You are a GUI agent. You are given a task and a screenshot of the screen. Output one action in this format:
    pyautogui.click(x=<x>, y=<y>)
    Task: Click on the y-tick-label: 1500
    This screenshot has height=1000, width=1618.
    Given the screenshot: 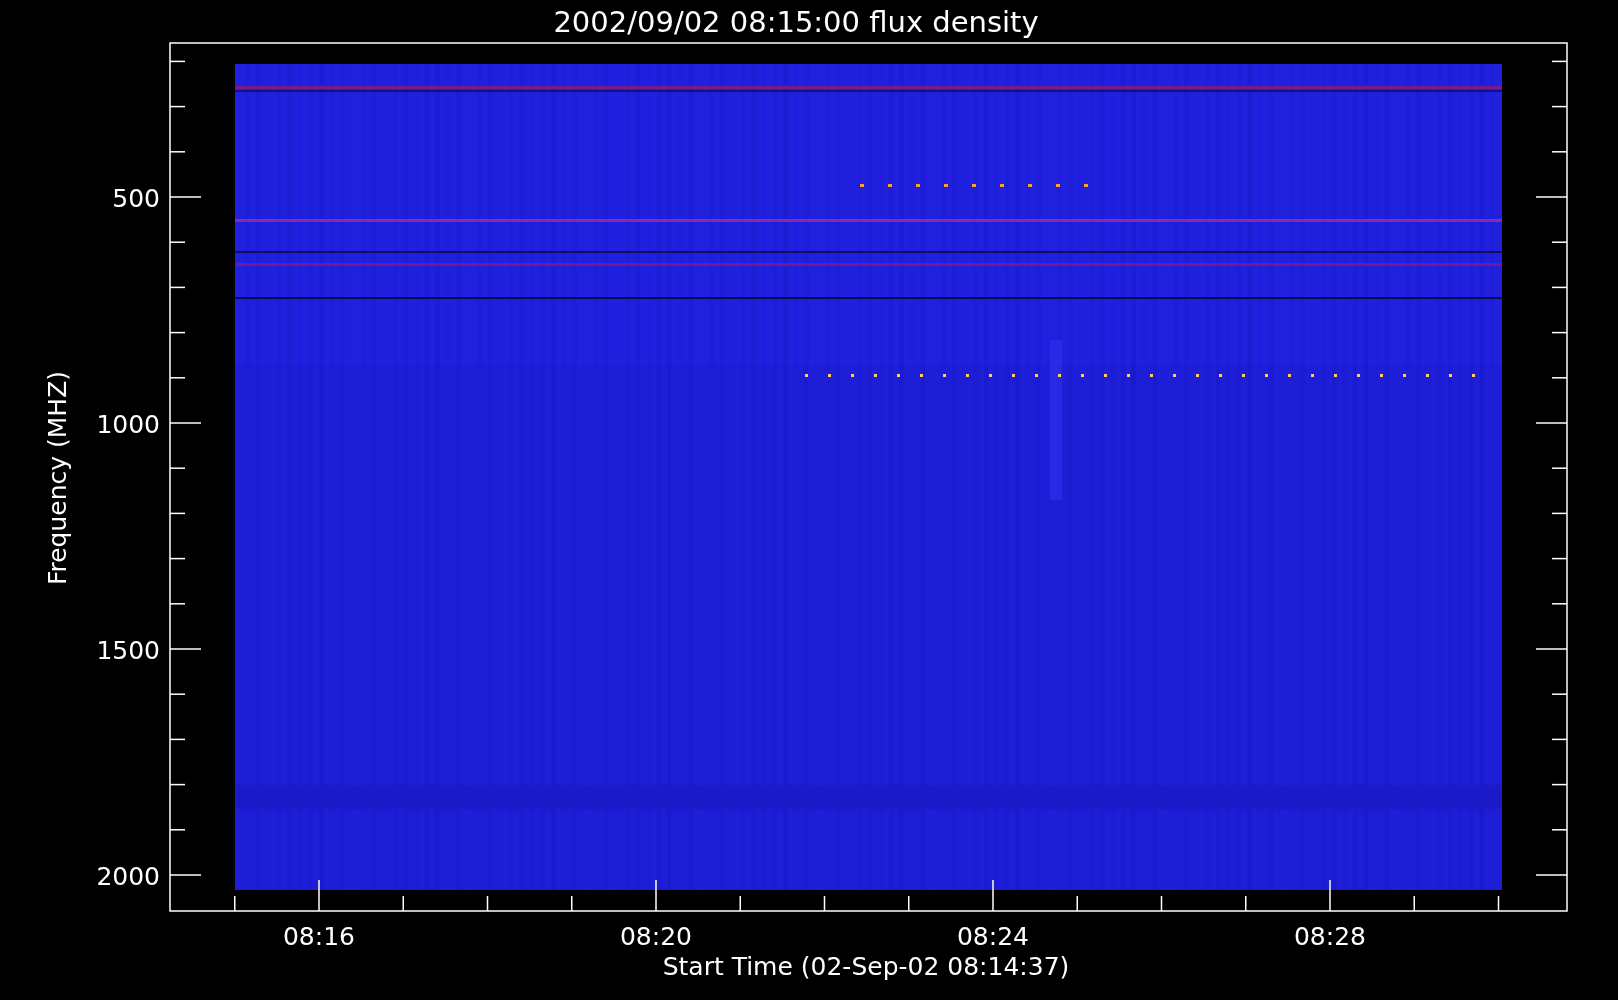 What is the action you would take?
    pyautogui.click(x=128, y=650)
    